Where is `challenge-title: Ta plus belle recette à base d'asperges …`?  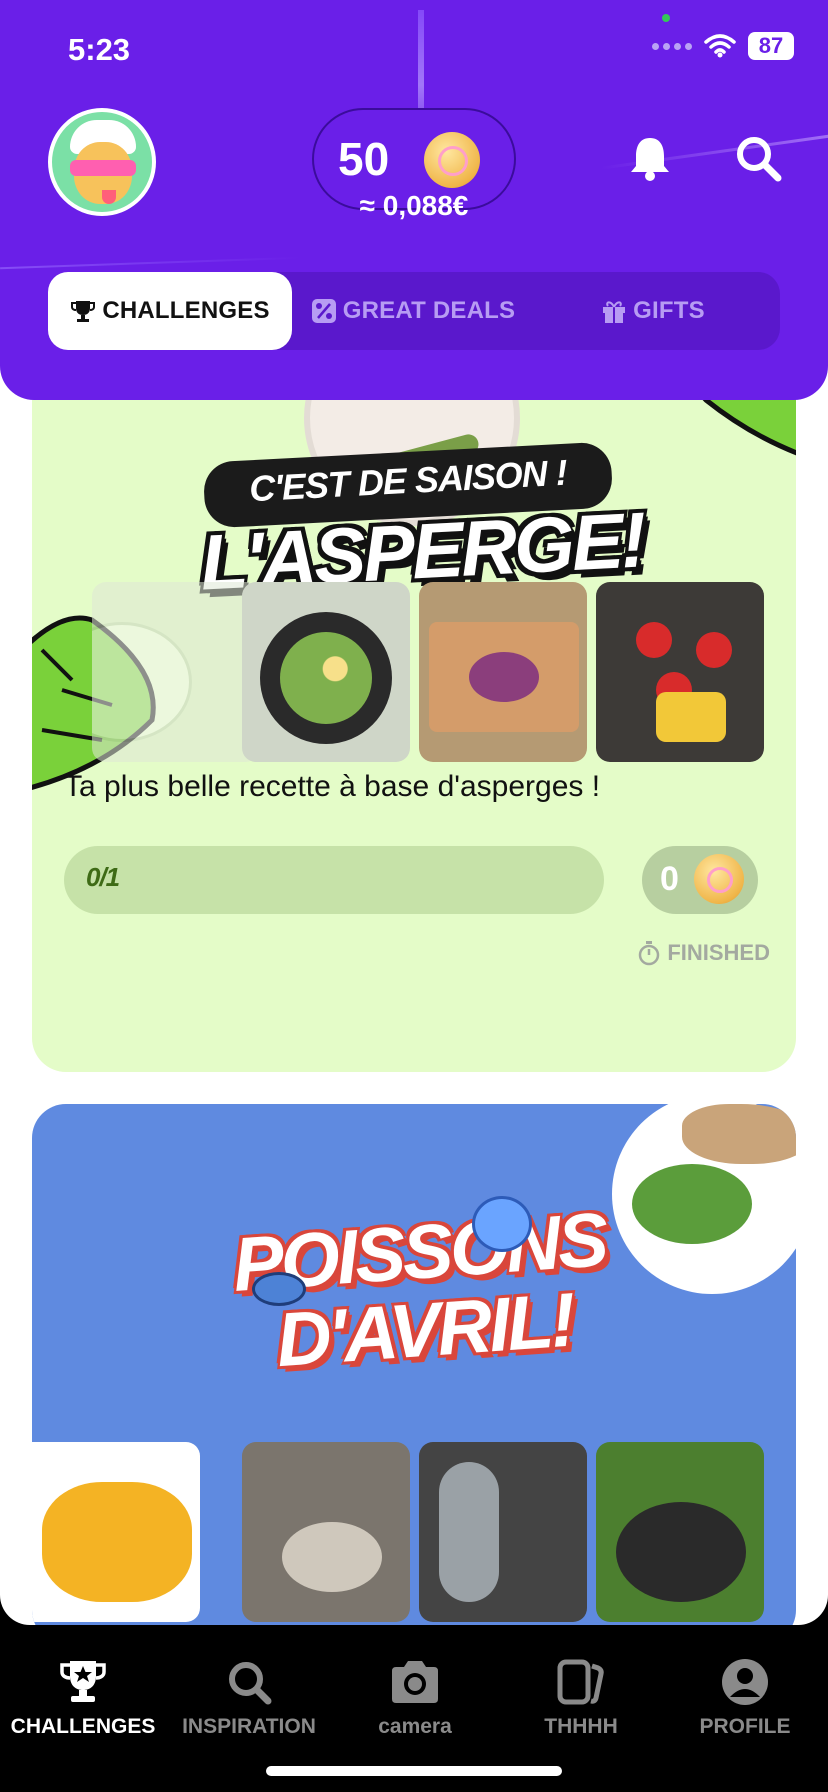 challenge-title: Ta plus belle recette à base d'asperges … is located at coordinates (332, 786).